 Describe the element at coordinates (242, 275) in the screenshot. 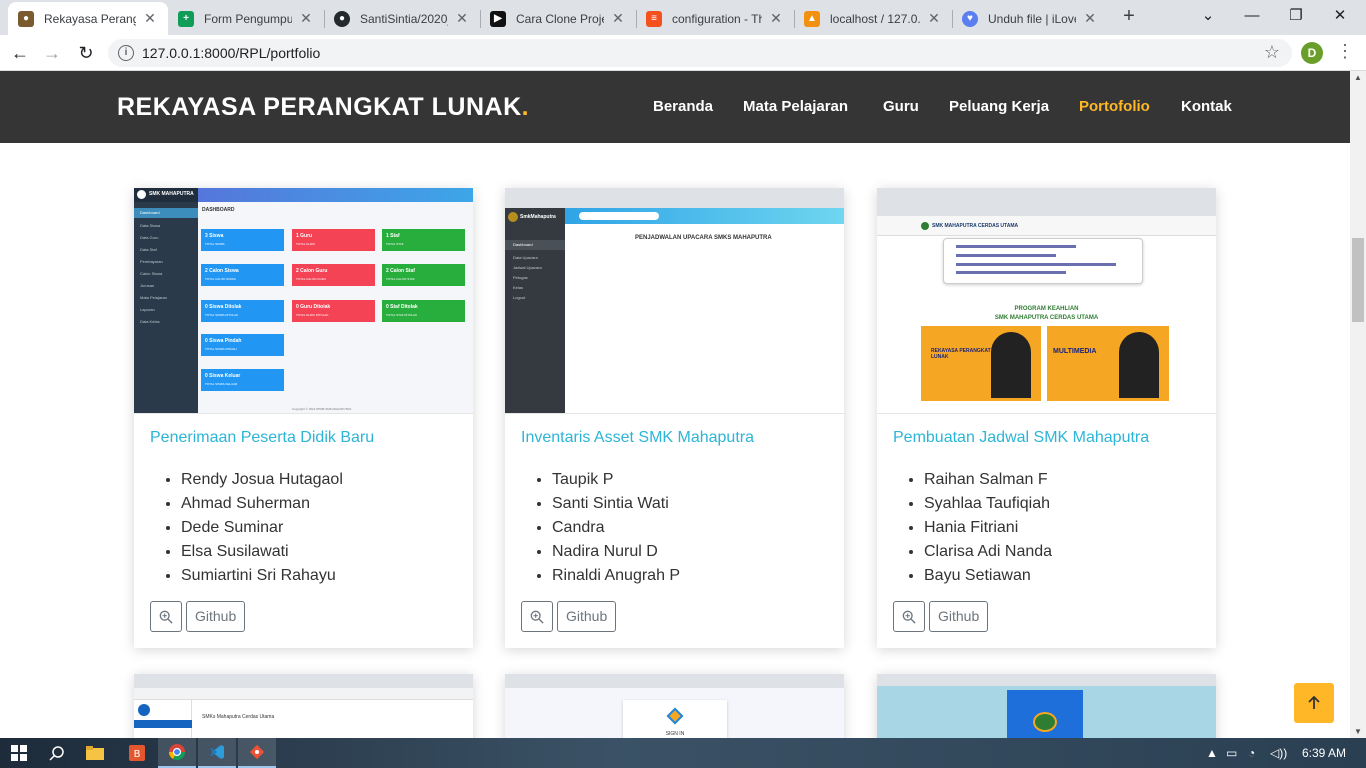

I see `preview-tile: 2 Calon Siswa TOTAL CALON SISWA` at that location.